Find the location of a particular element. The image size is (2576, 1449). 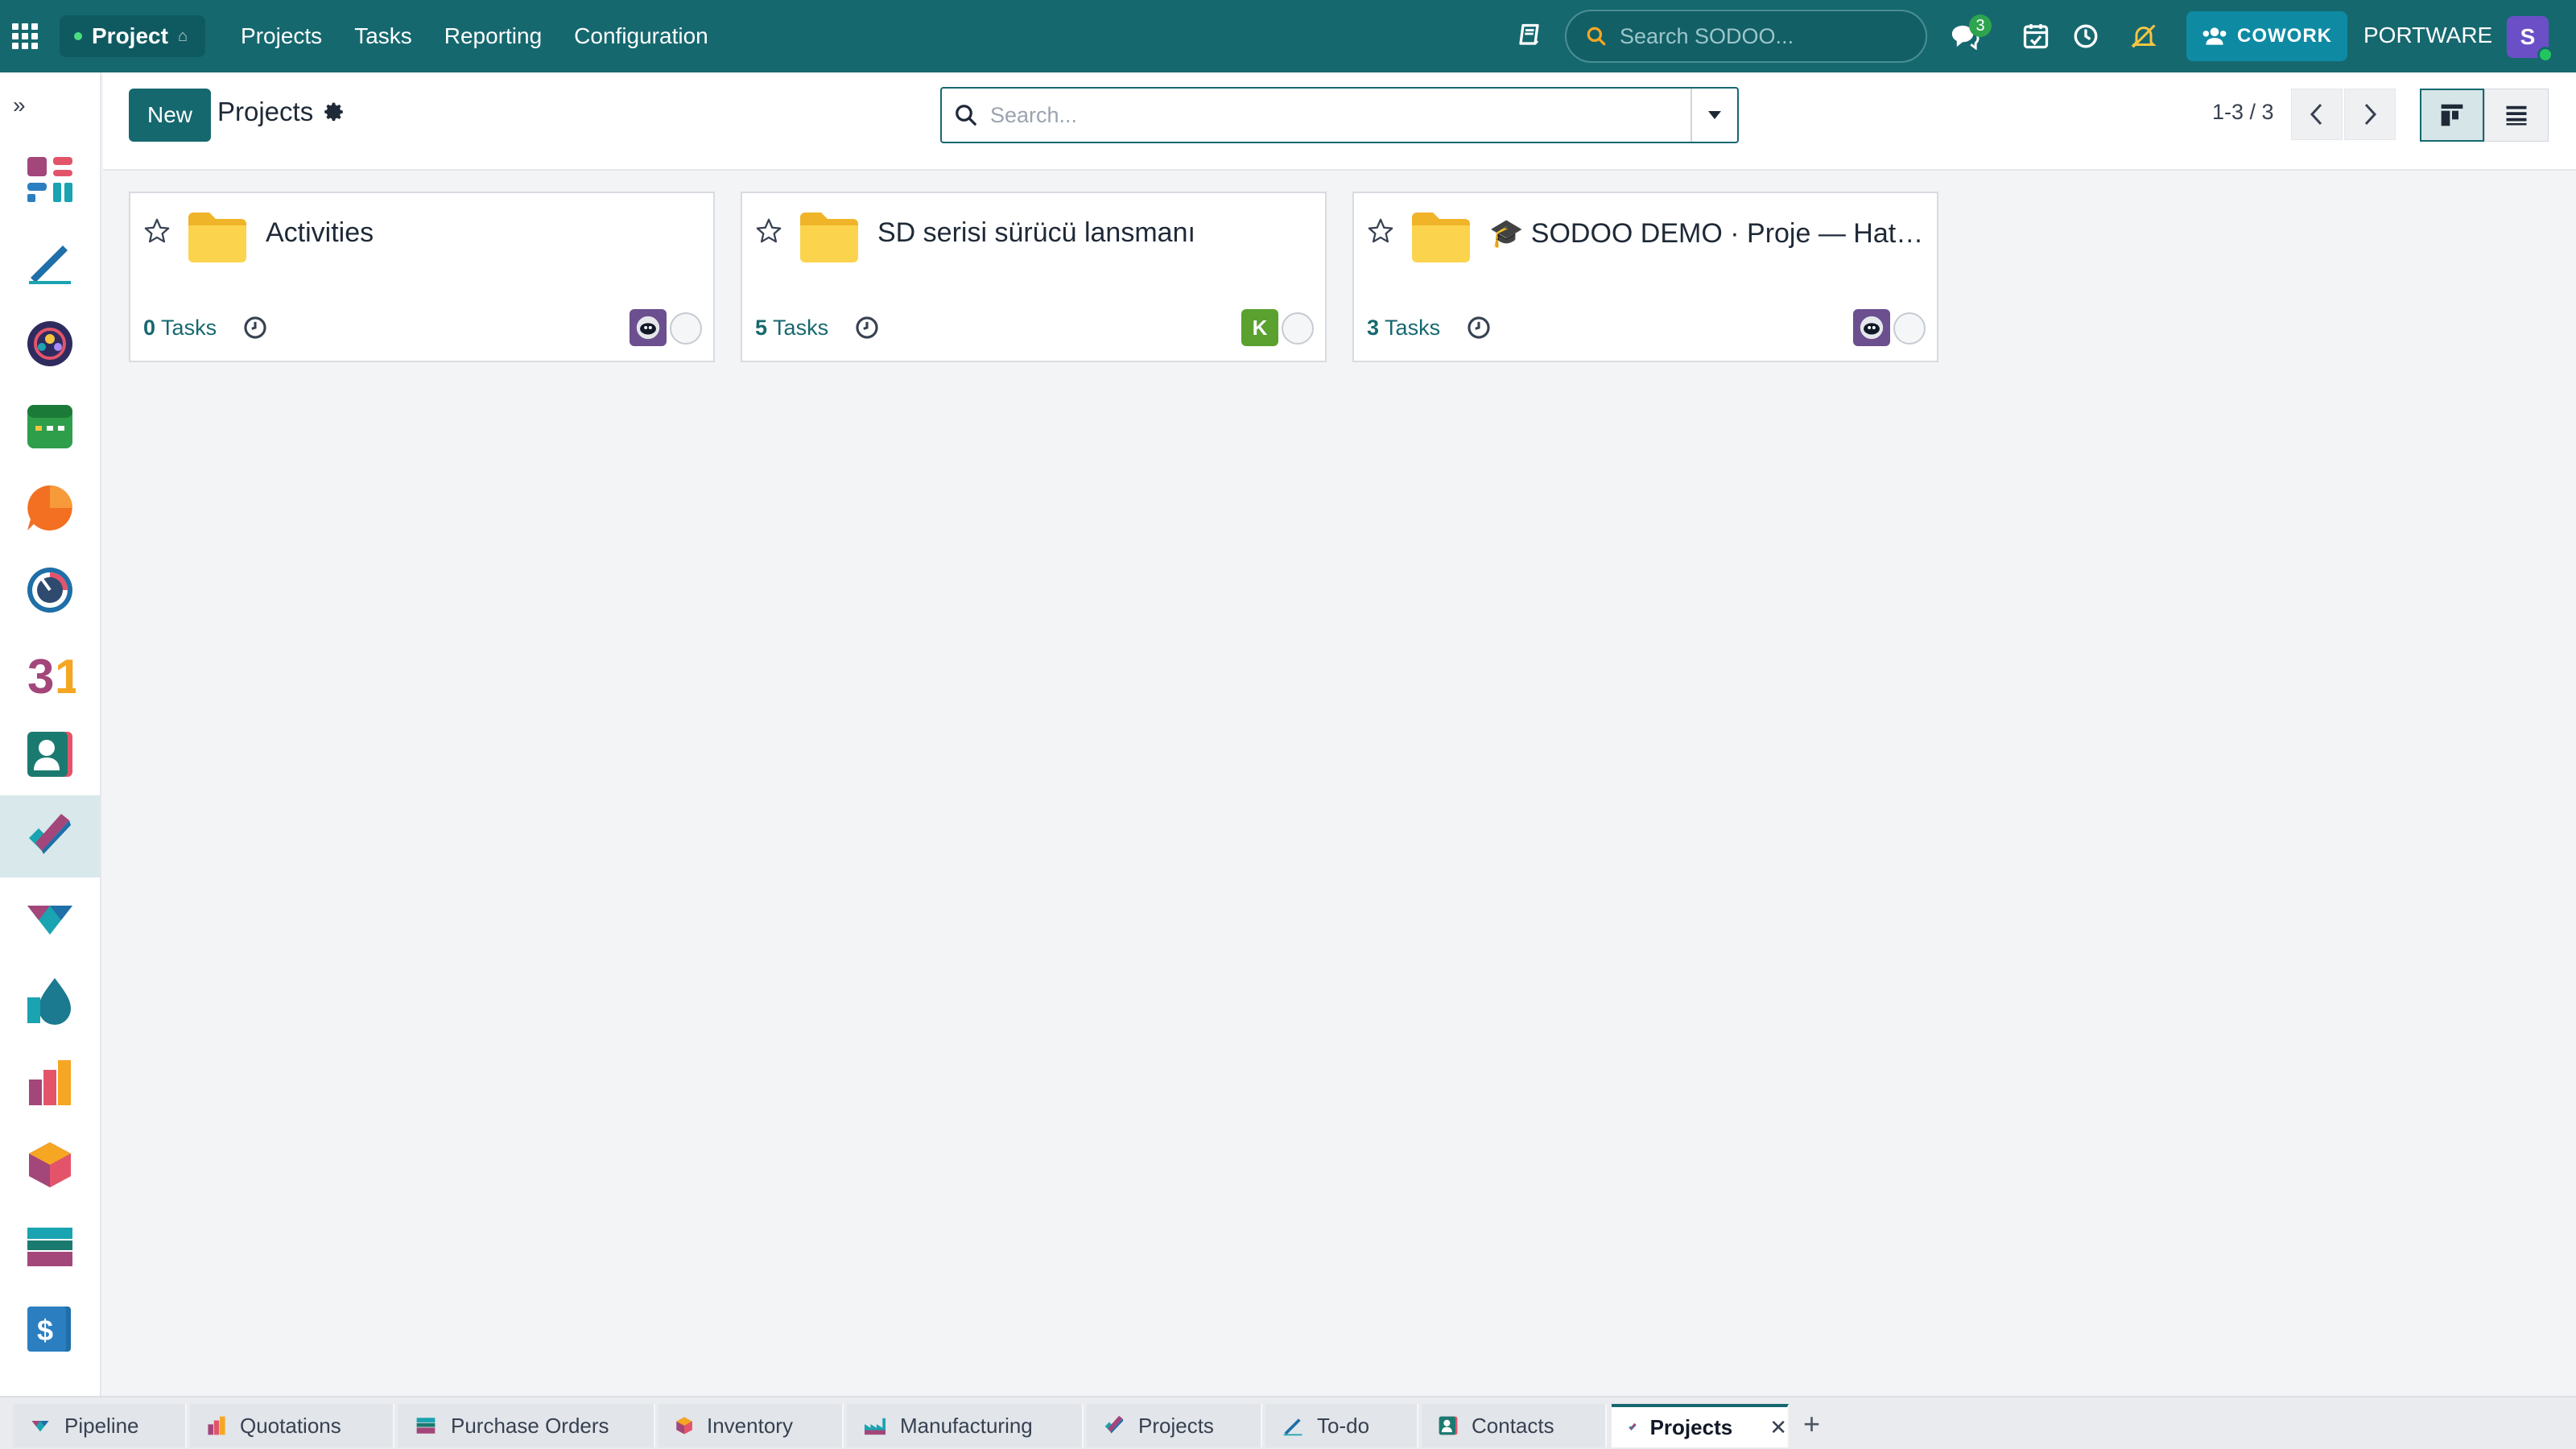

global-search is located at coordinates (1746, 36).